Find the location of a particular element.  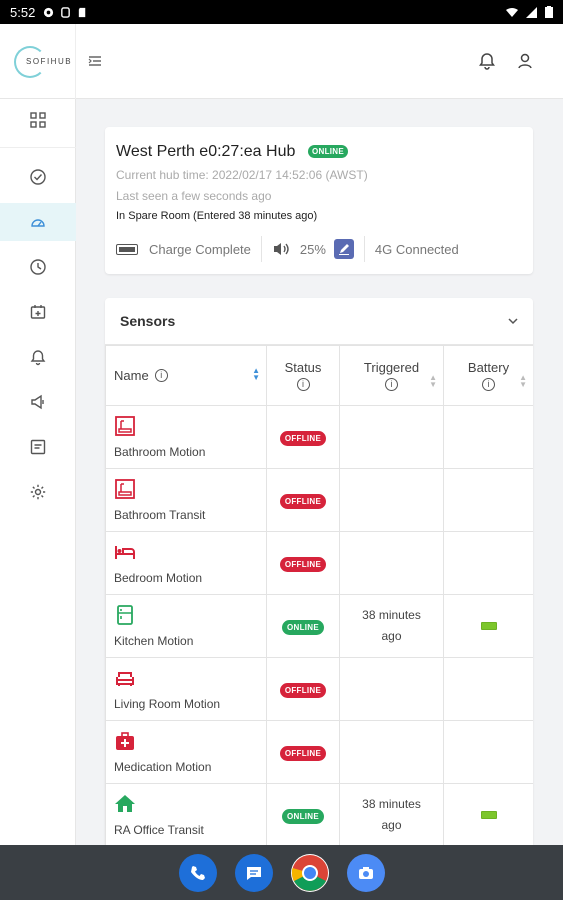

sidebar-item-hub-status is located at coordinates (38, 222).